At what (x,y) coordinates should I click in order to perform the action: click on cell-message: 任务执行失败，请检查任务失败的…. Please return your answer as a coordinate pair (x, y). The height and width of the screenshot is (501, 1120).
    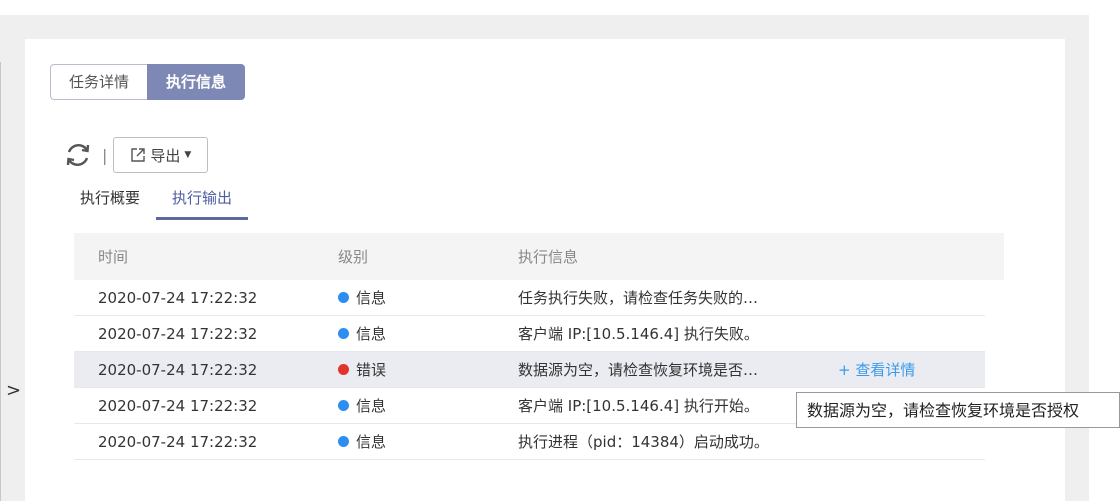
    Looking at the image, I should click on (638, 298).